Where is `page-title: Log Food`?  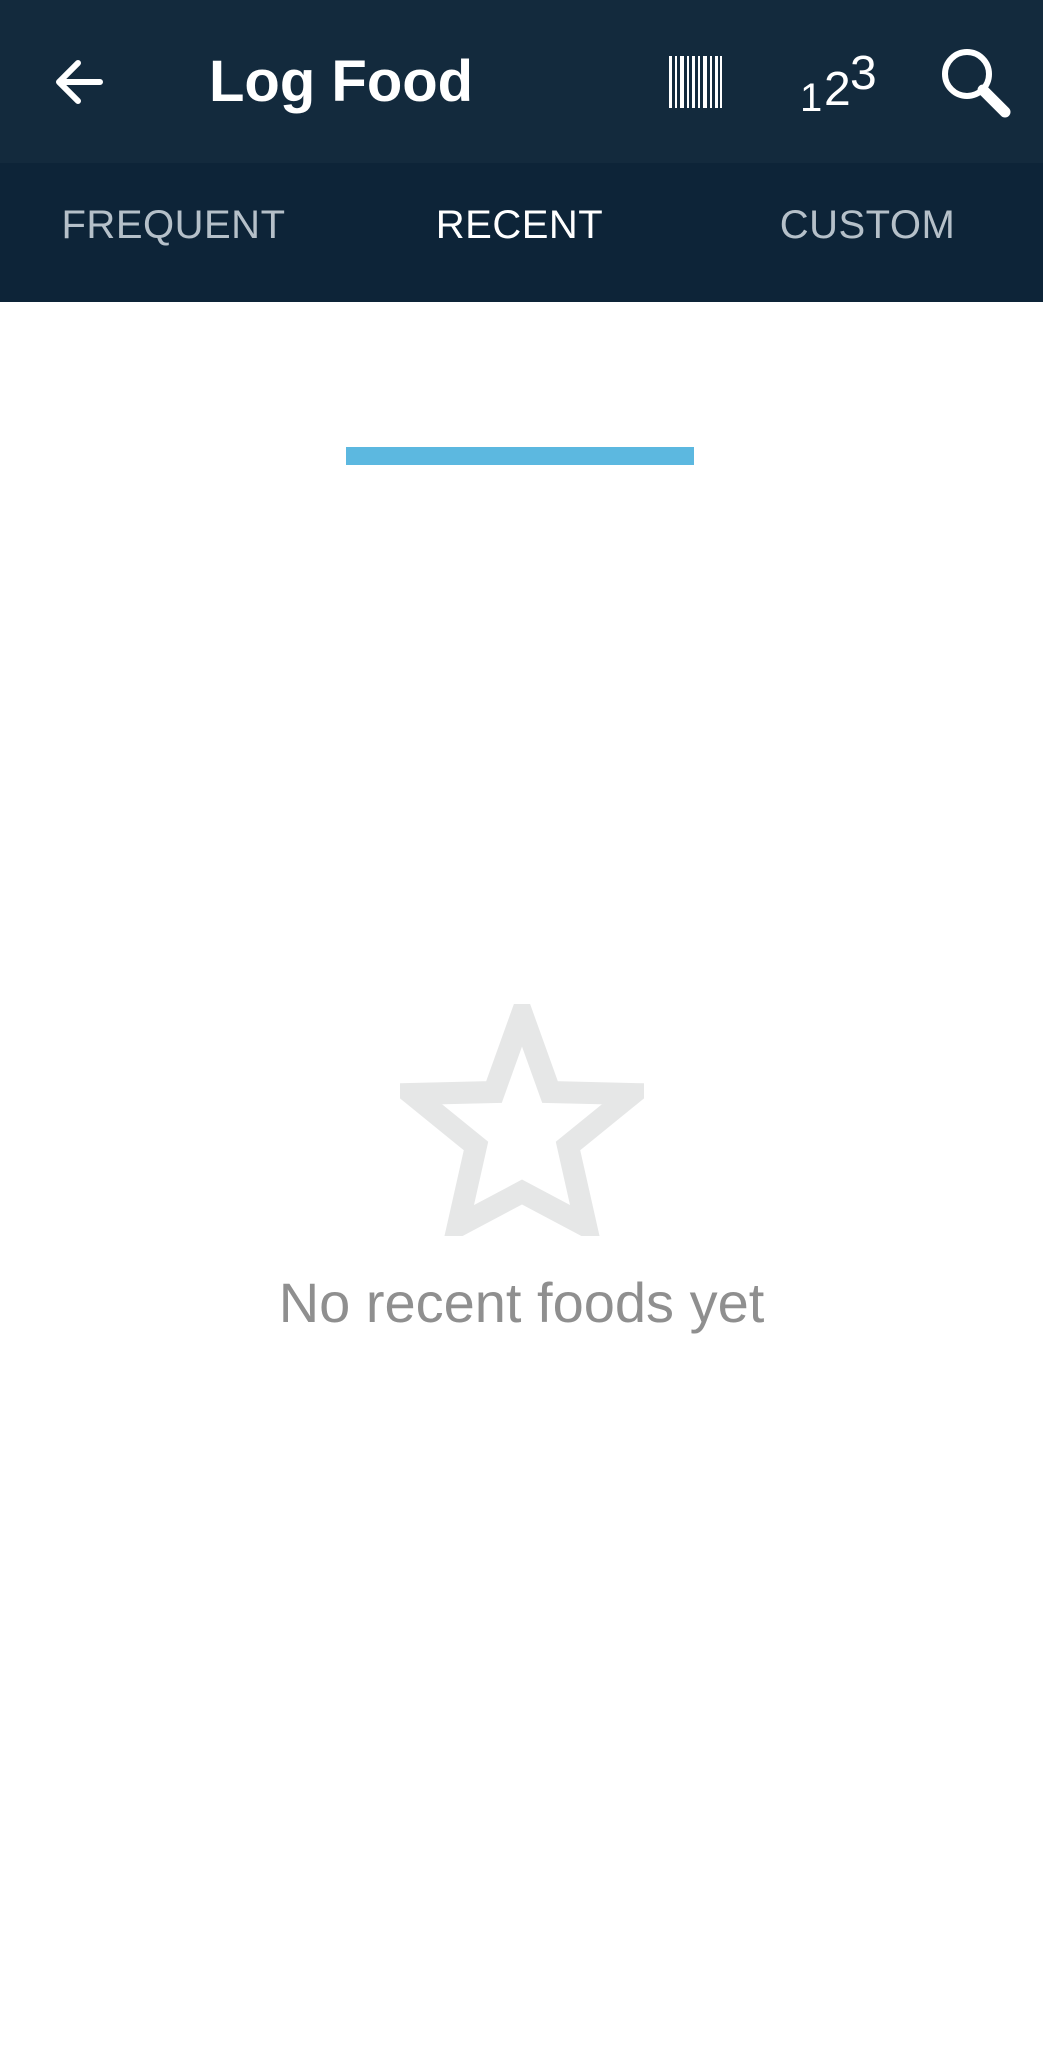
page-title: Log Food is located at coordinates (341, 81).